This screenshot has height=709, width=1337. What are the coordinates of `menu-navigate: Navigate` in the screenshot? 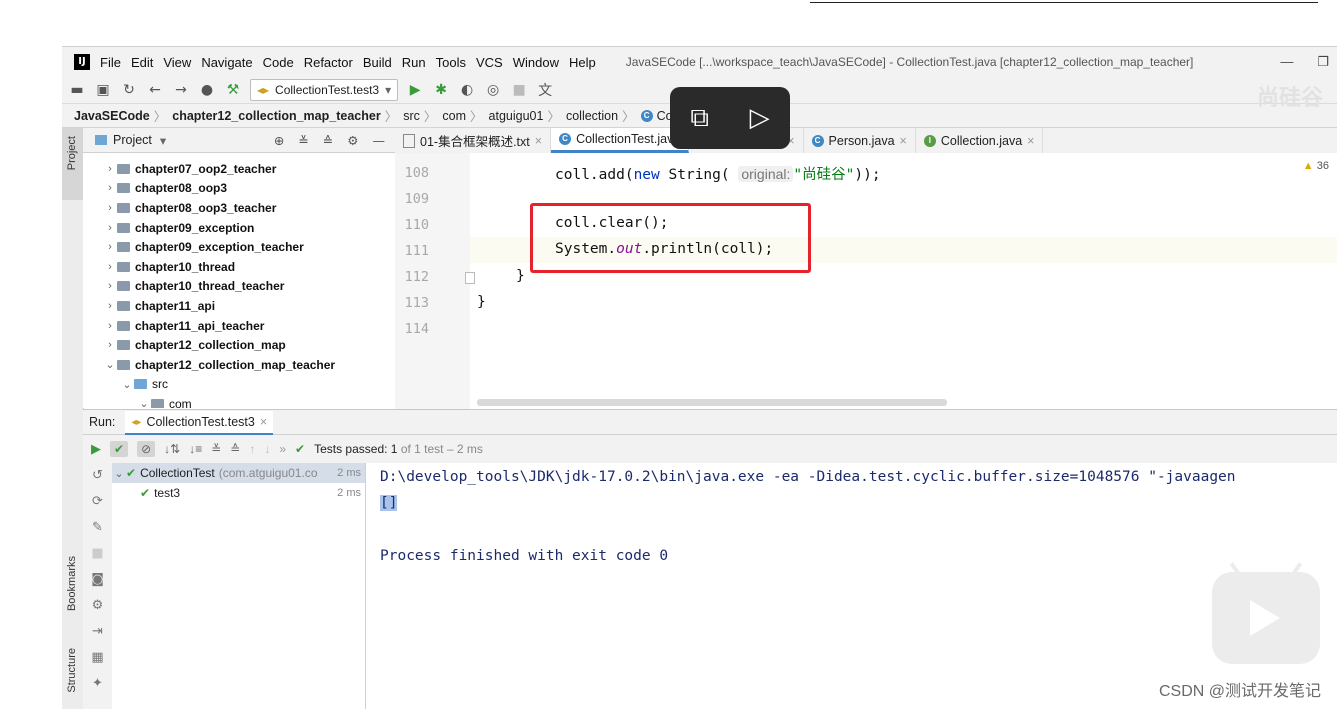 It's located at (226, 62).